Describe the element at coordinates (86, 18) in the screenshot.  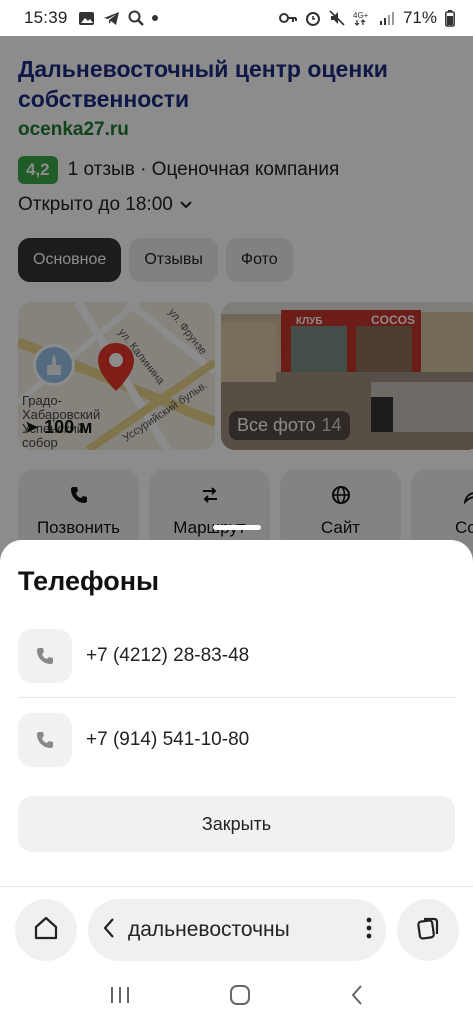
I see `gallery-icon` at that location.